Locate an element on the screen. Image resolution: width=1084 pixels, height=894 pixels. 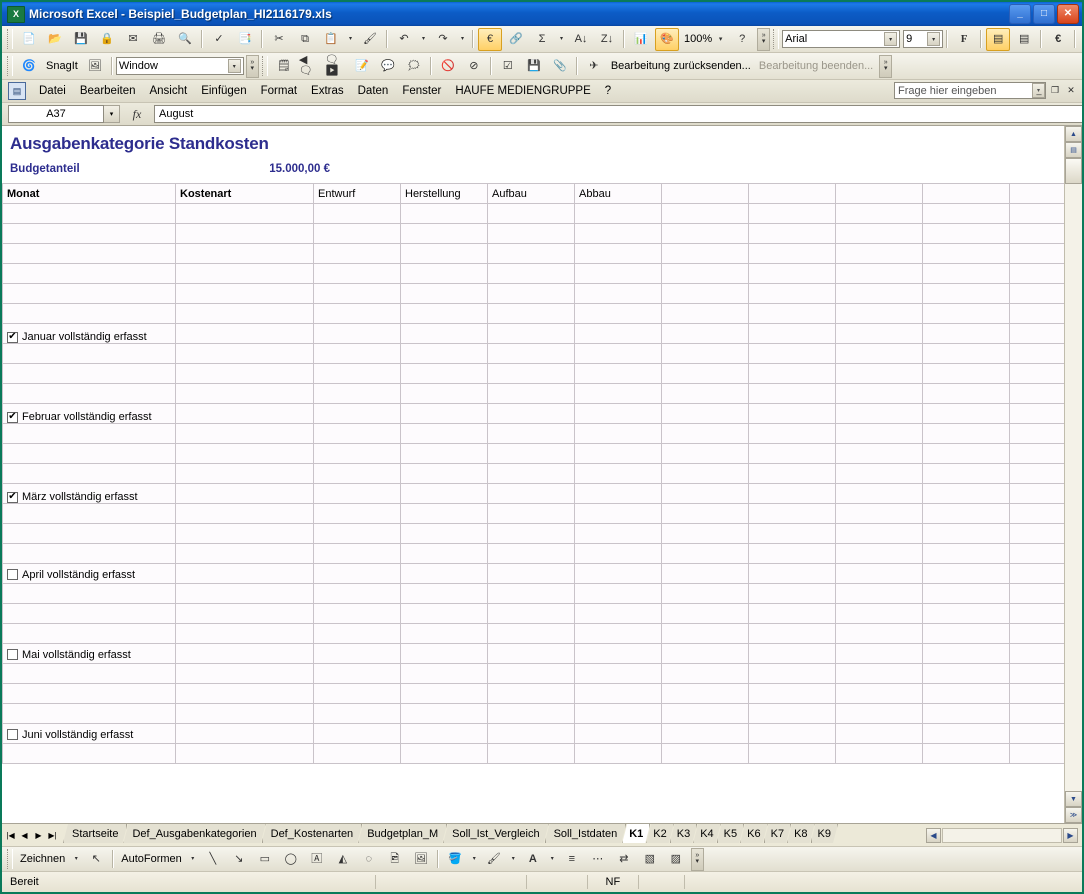
oval-icon: ◯ is located at coordinates (291, 859).